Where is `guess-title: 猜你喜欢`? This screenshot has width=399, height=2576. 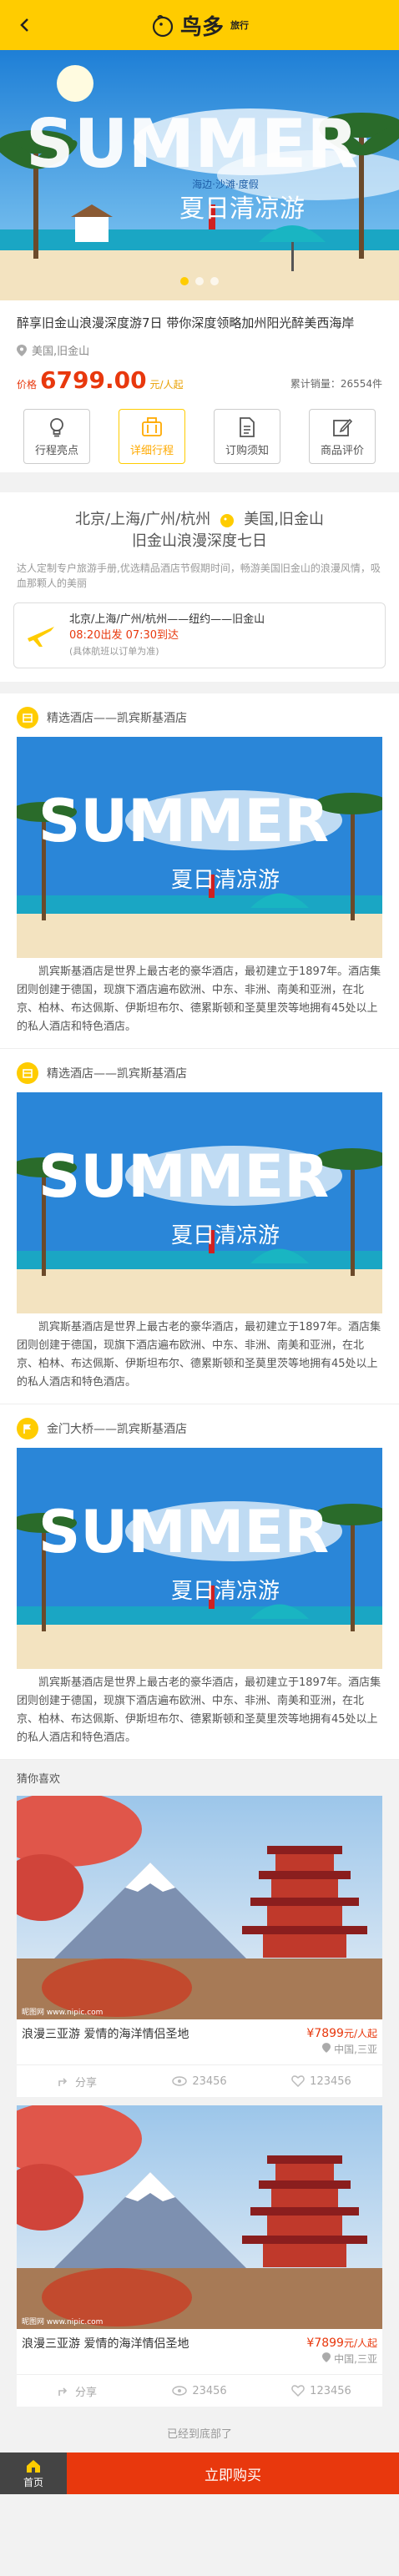
guess-title: 猜你喜欢 is located at coordinates (199, 1778).